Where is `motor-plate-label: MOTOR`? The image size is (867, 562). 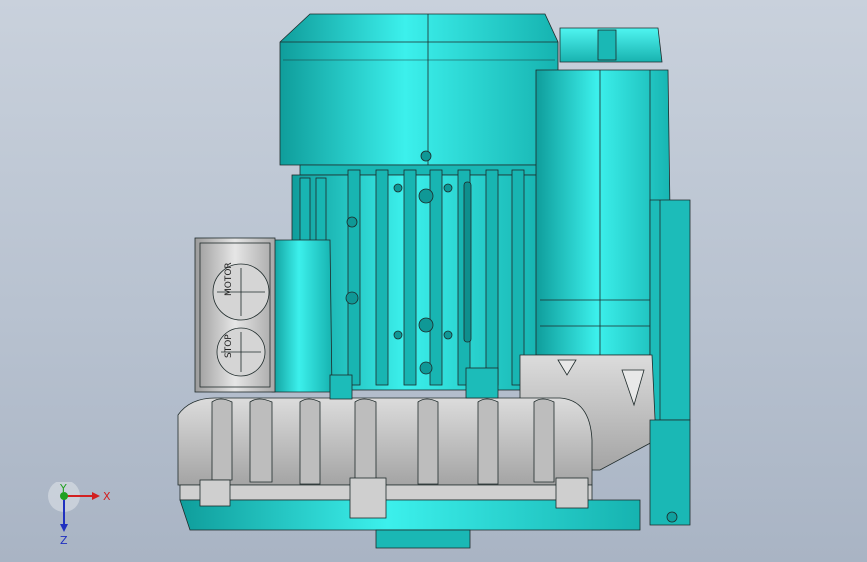 motor-plate-label: MOTOR is located at coordinates (229, 279).